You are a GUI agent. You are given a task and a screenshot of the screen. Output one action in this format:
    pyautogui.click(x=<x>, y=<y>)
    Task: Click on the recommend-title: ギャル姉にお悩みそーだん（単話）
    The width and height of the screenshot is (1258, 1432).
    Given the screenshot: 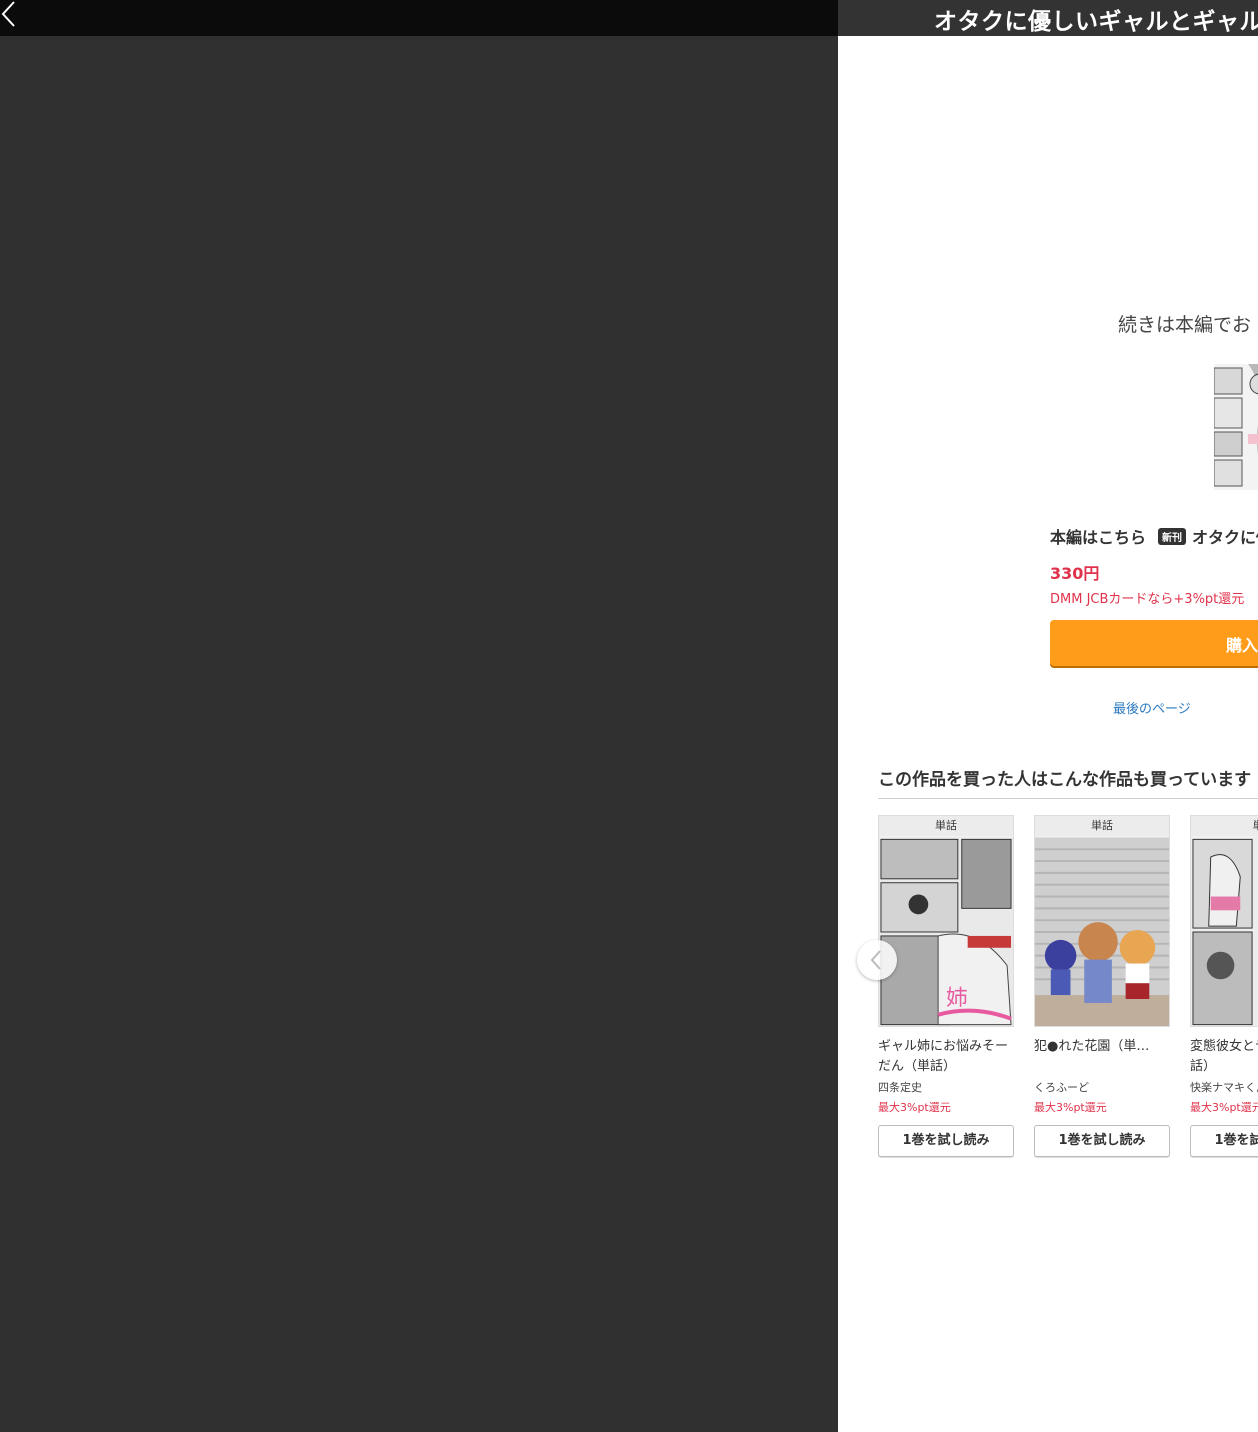 What is the action you would take?
    pyautogui.click(x=946, y=1057)
    